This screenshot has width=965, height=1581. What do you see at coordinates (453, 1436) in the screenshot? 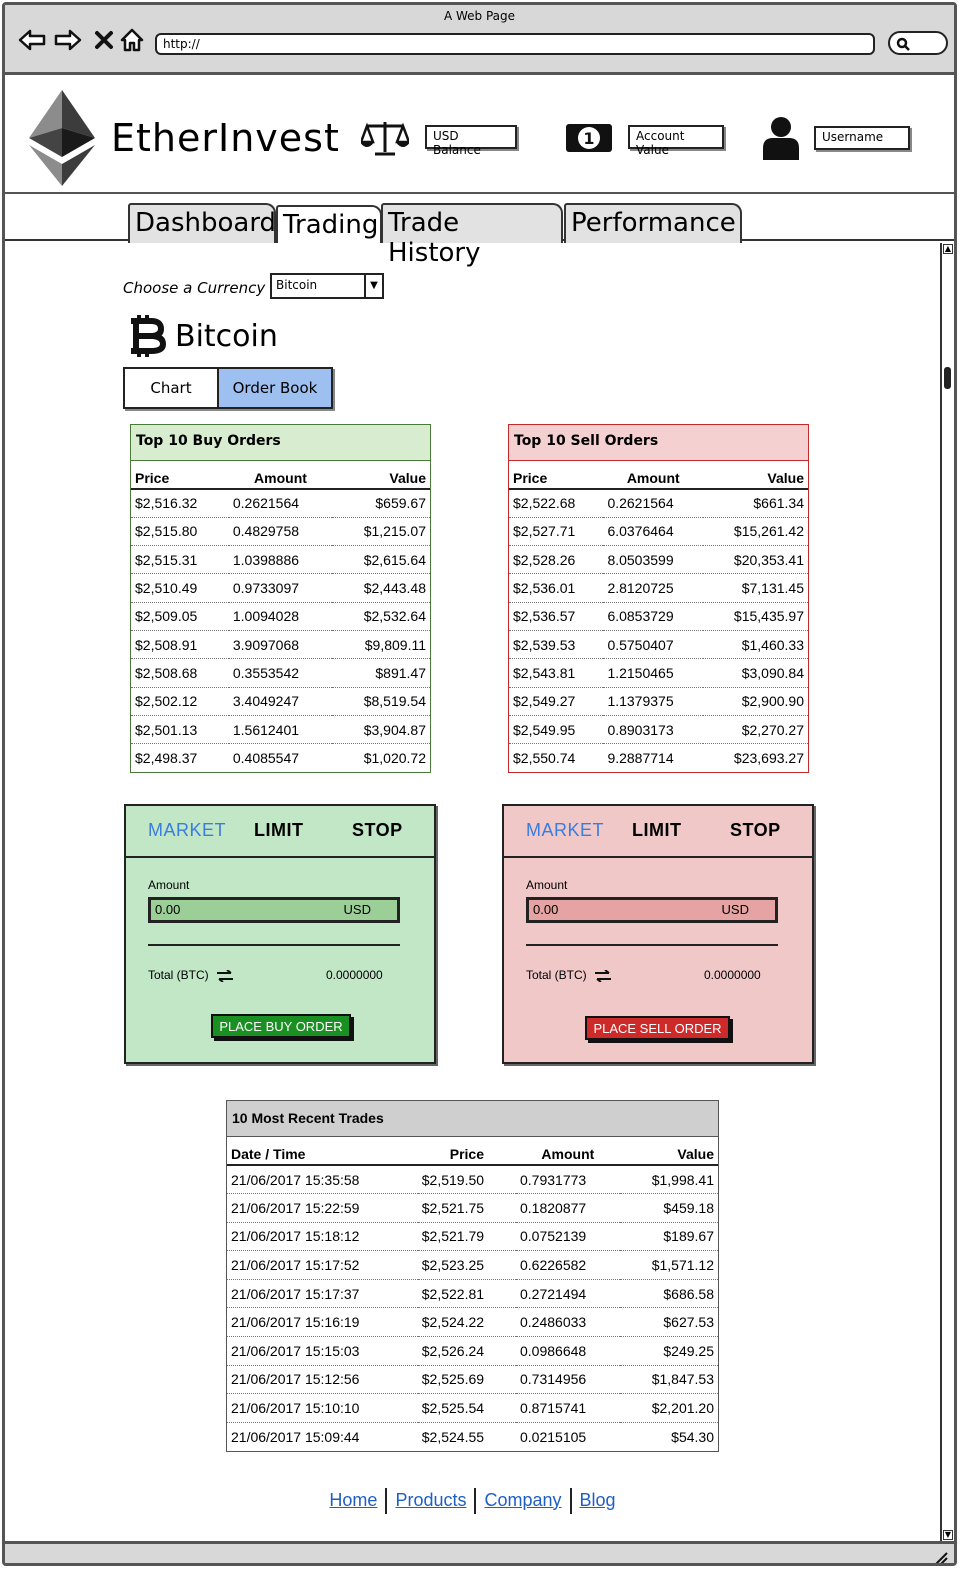
I see `table-cell: $2,524.55` at bounding box center [453, 1436].